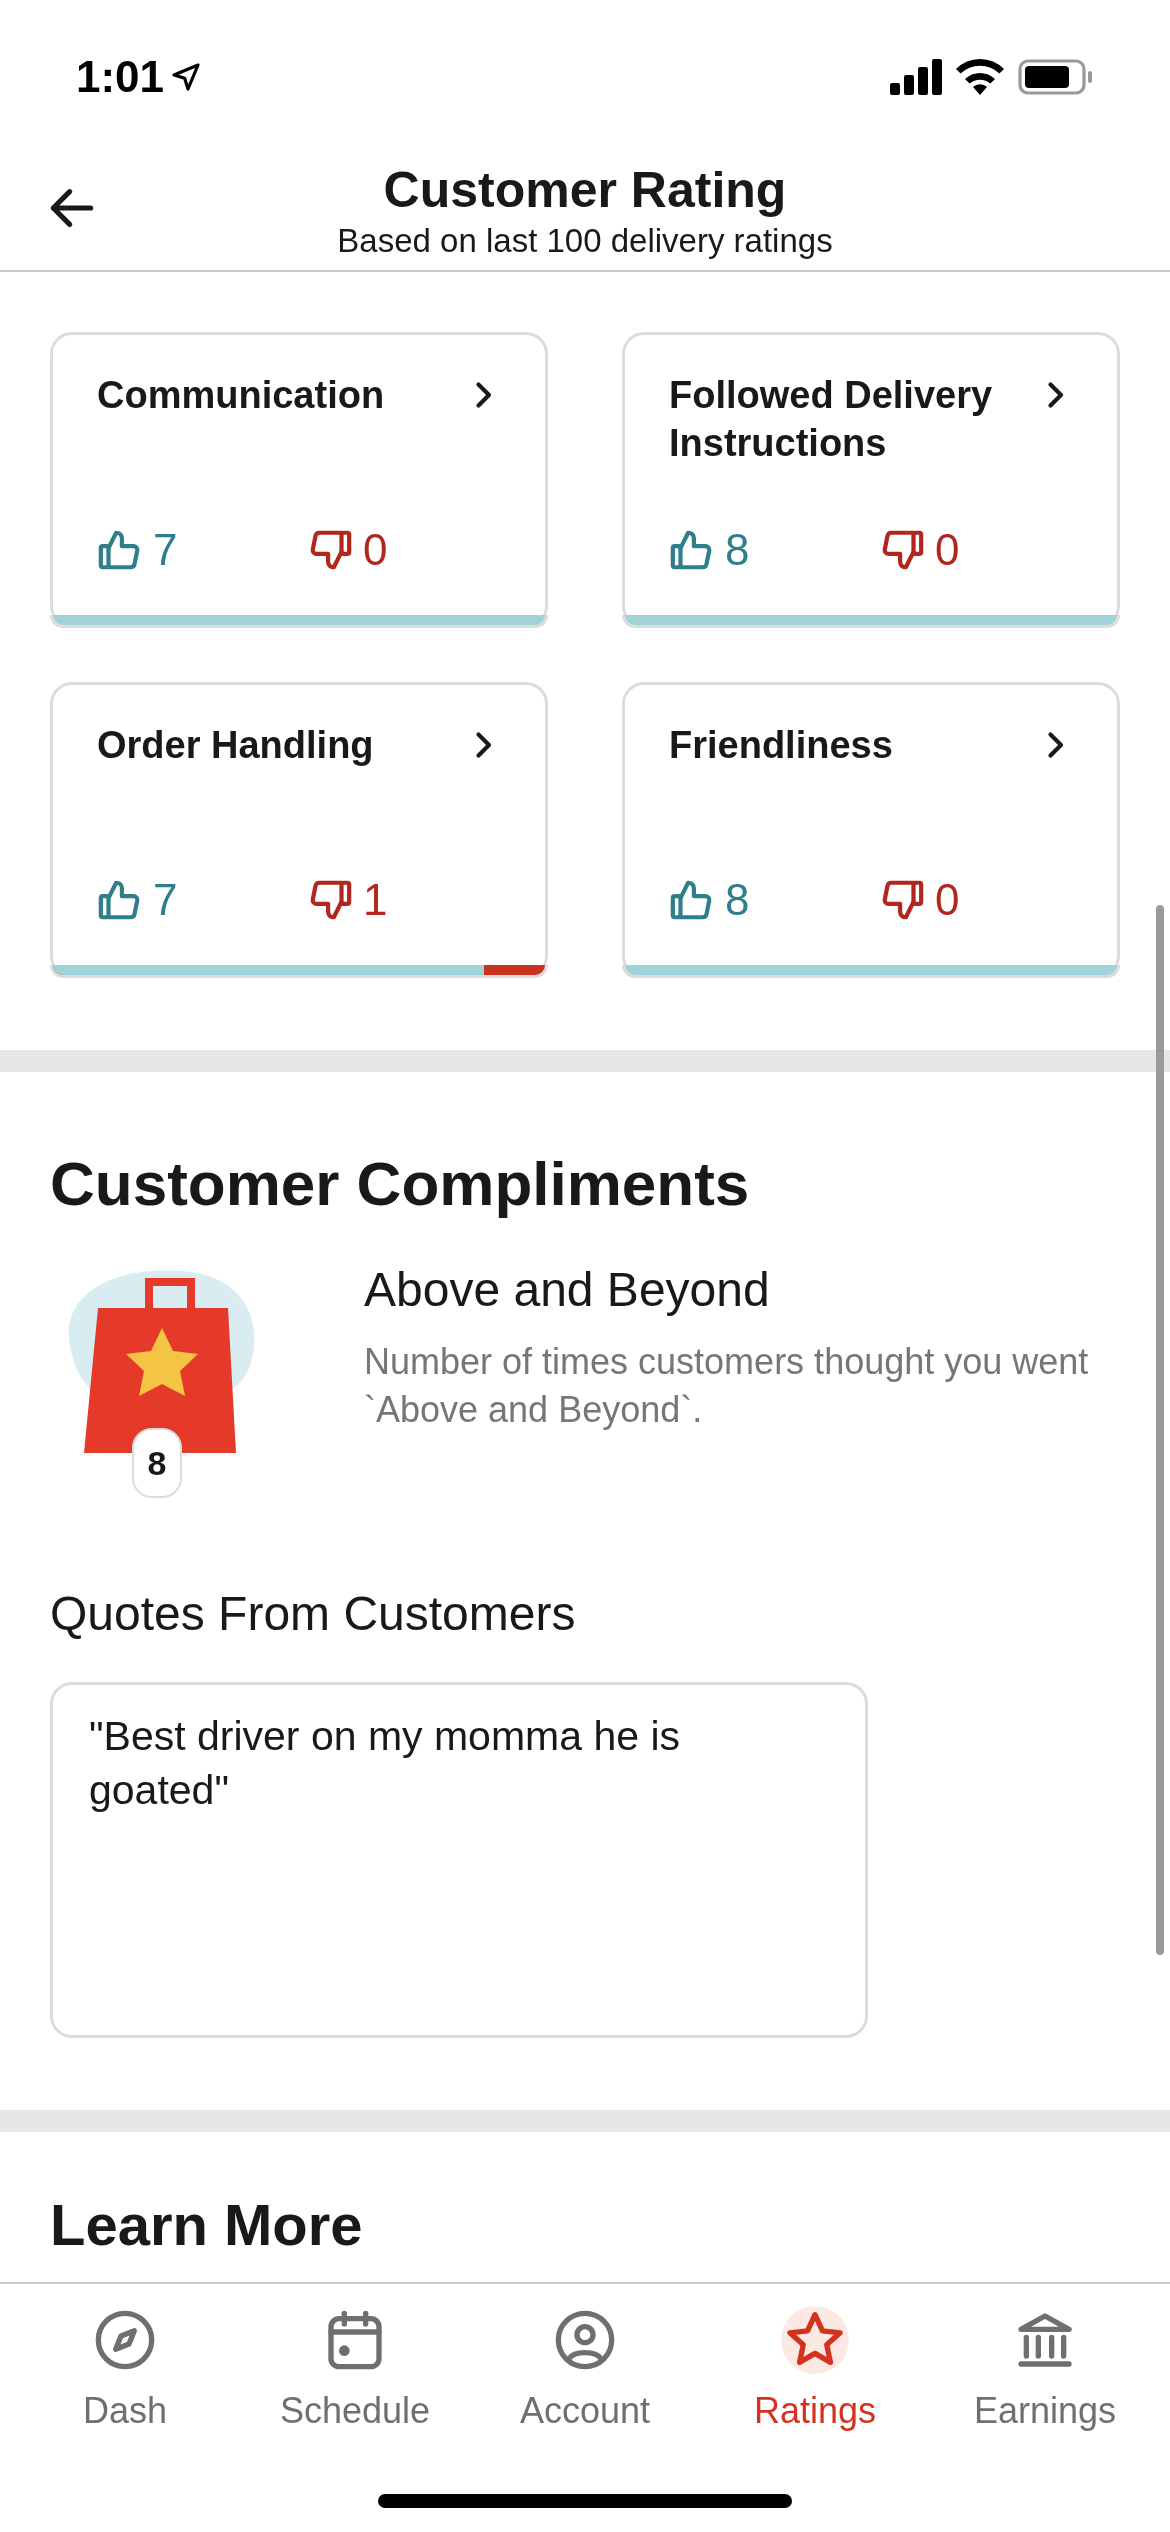  What do you see at coordinates (385, 1763) in the screenshot?
I see `quote-text: "Best driver on my momma he is goated"` at bounding box center [385, 1763].